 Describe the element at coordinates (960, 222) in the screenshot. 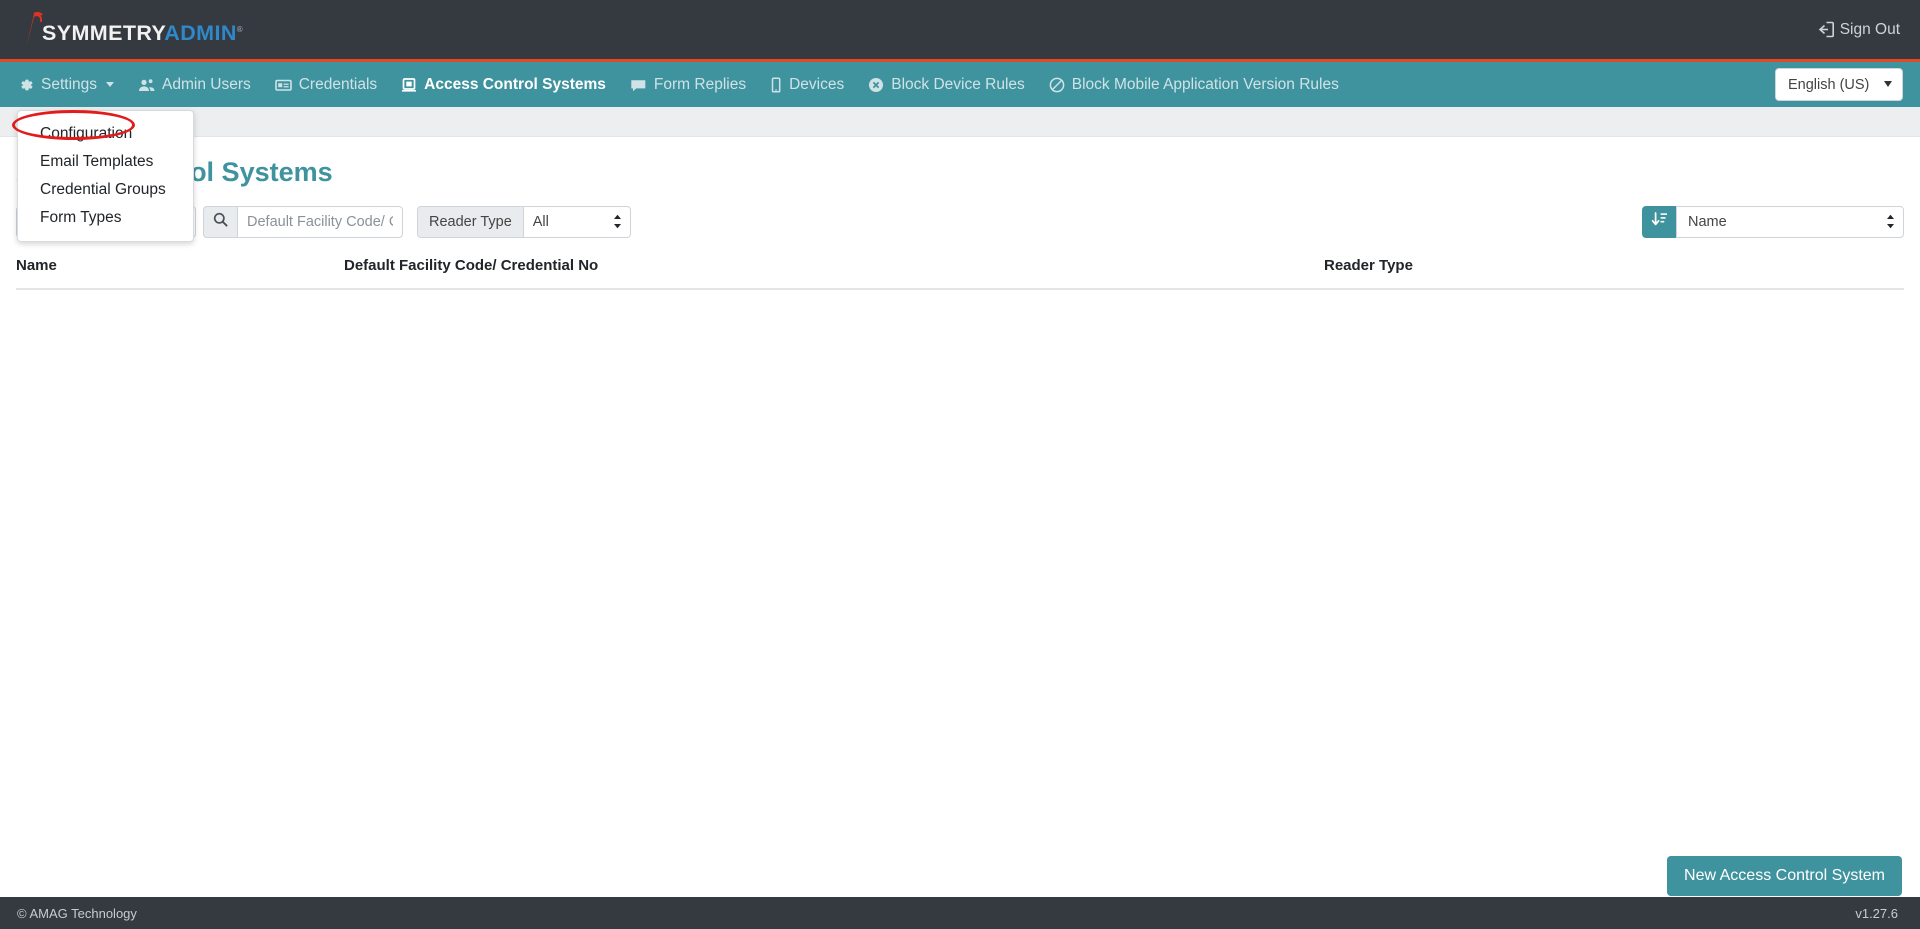

I see `filter-toolbar: Reader Type All` at that location.